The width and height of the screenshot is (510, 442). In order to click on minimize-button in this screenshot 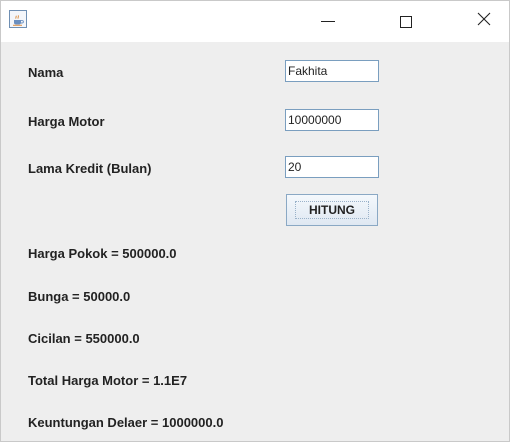, I will do `click(328, 21)`.